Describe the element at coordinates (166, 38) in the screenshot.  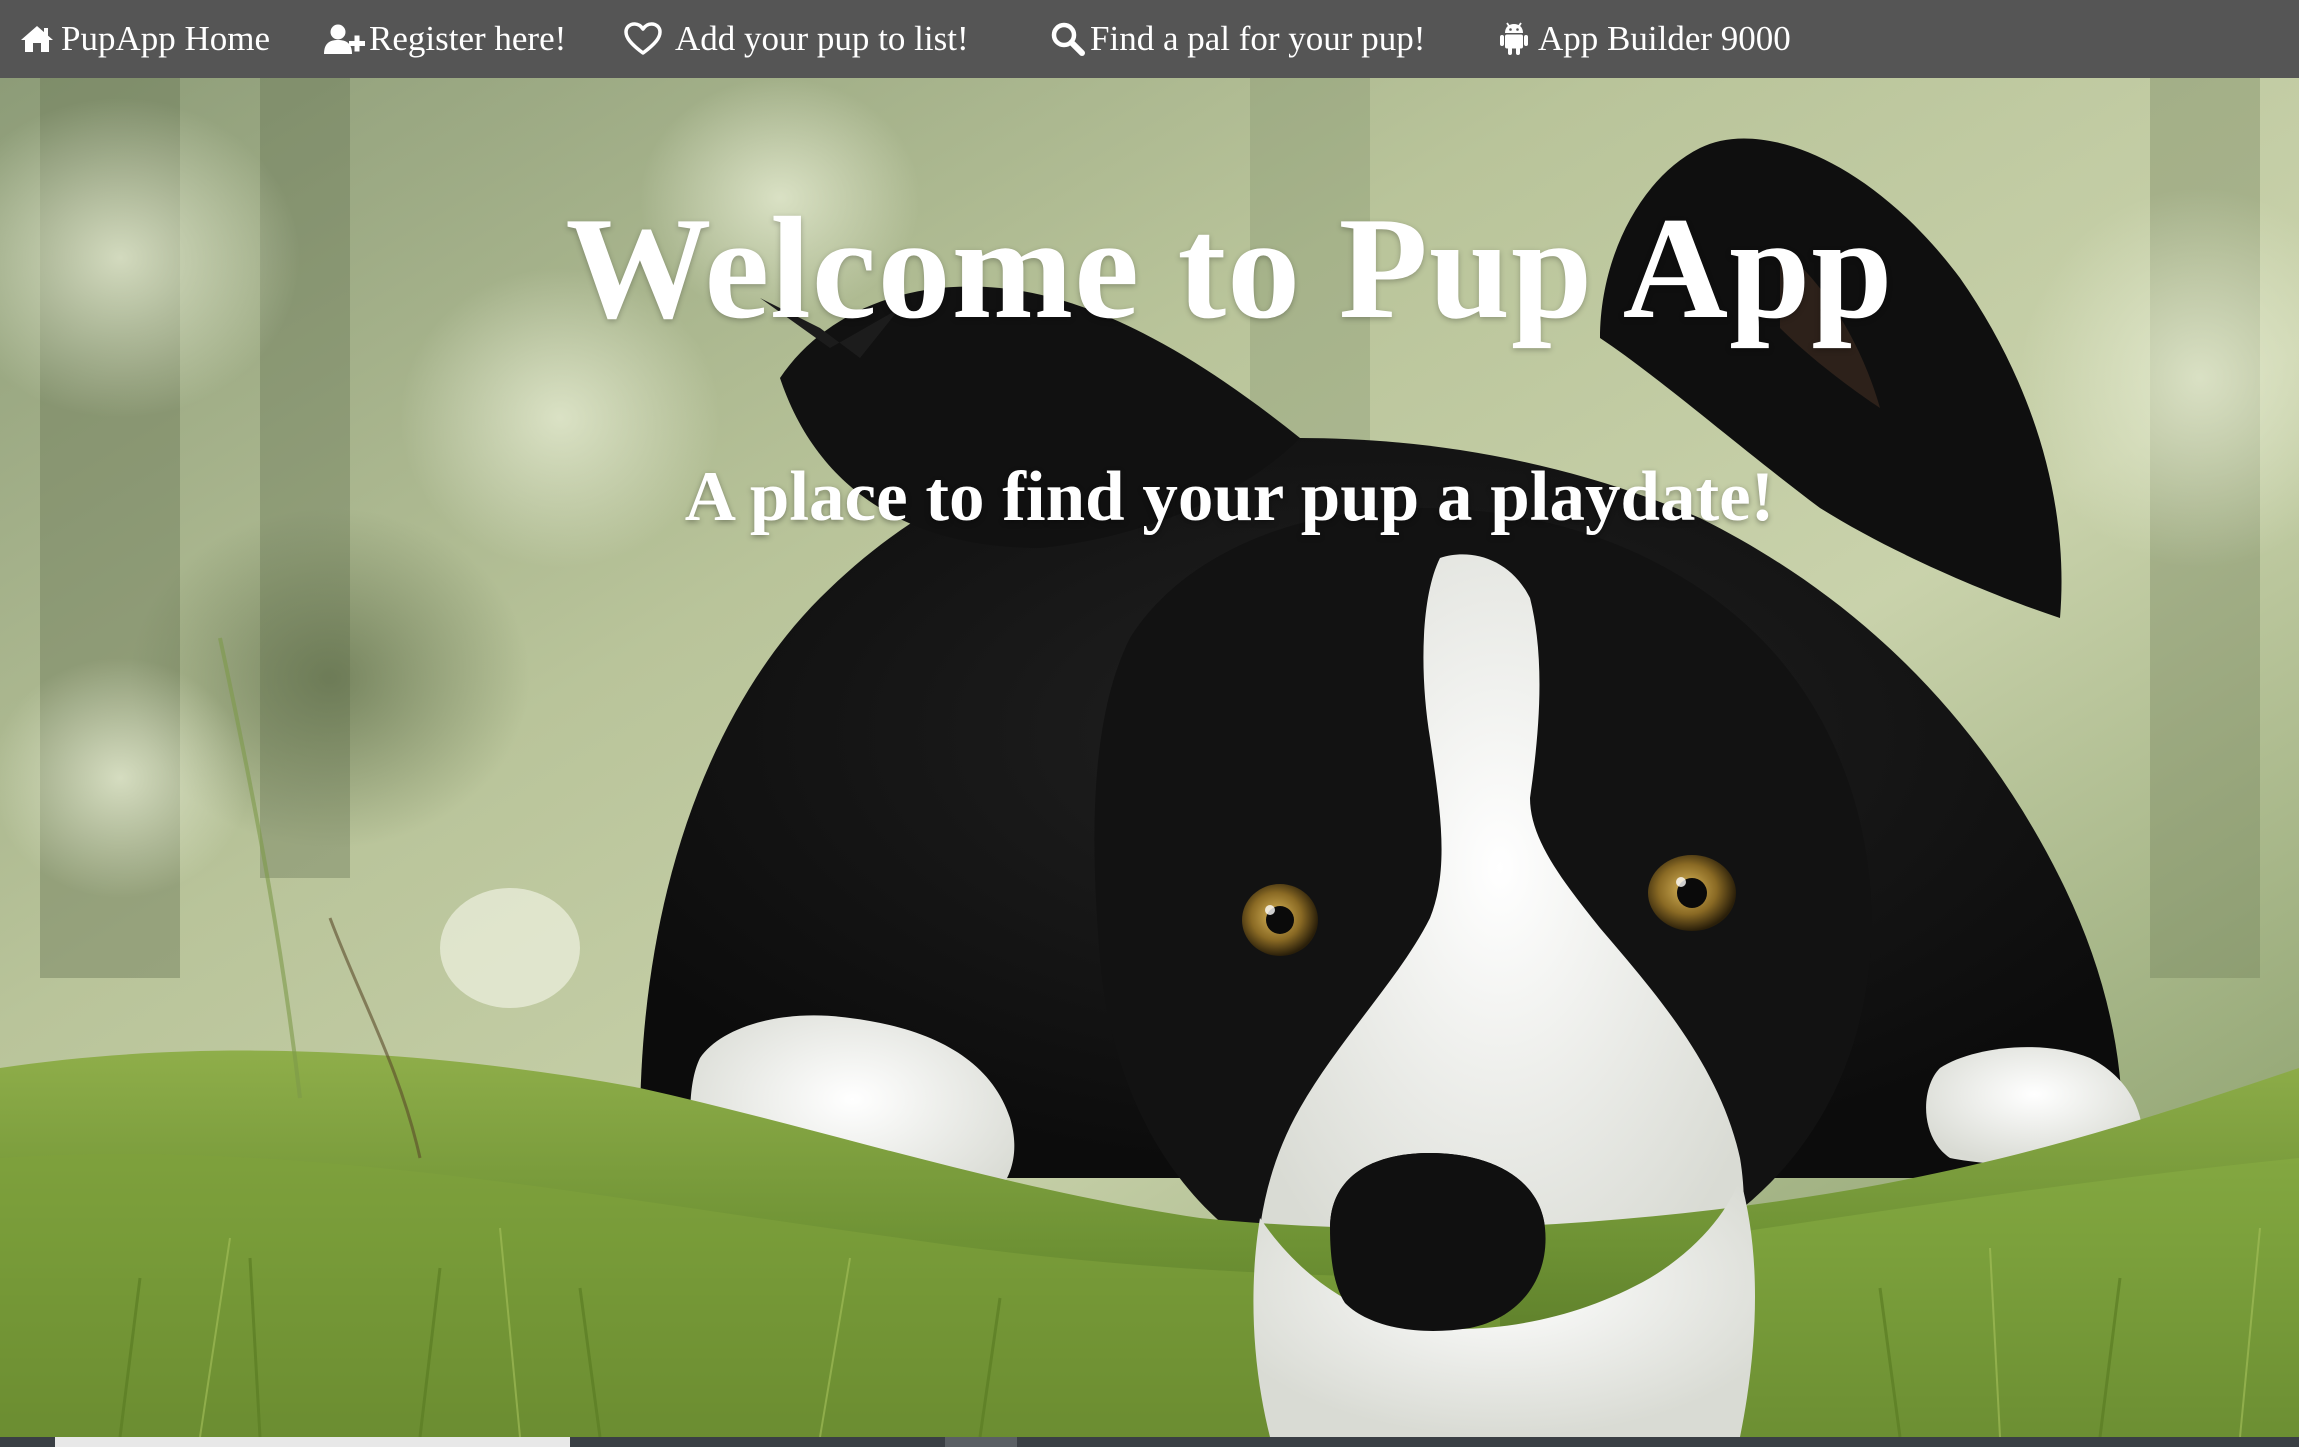
I see `nav-home-label: PupApp Home` at that location.